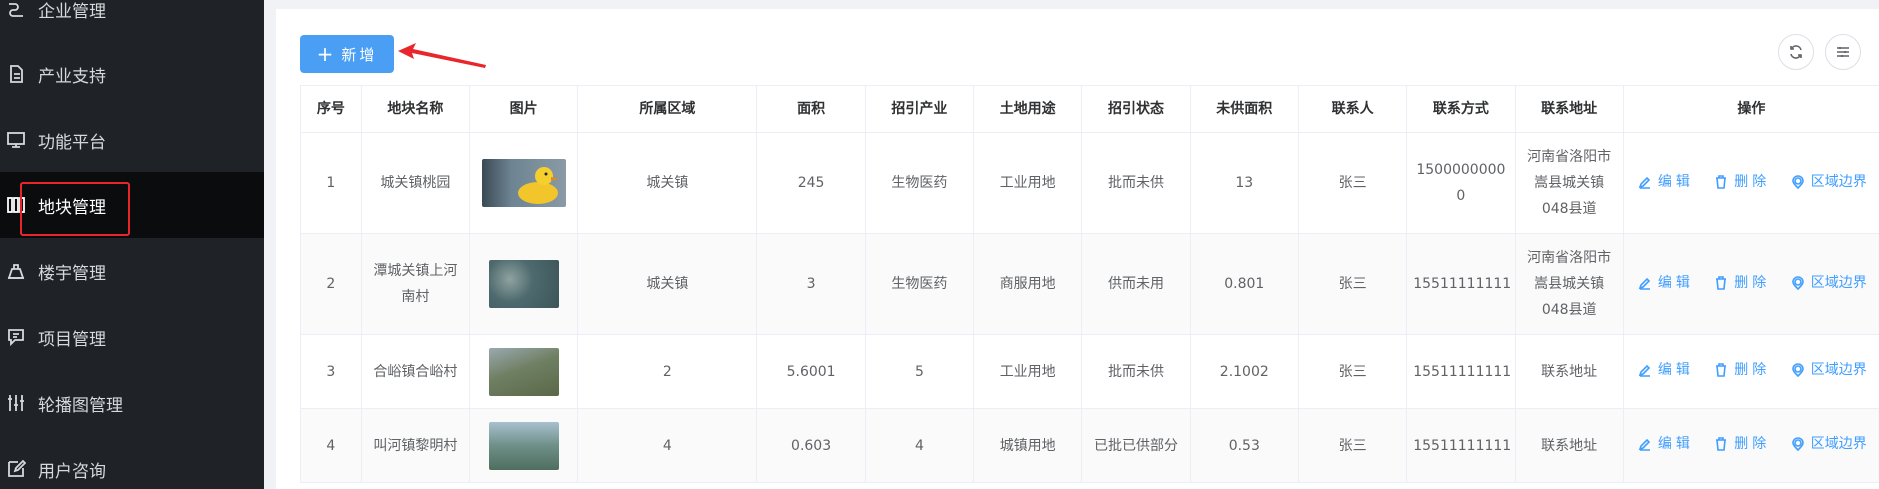 The width and height of the screenshot is (1879, 489). I want to click on sidebar: 企业管理 产业支持 功能平台 地块管理 楼宇管理 项目管理 轮播图管理 用户咨询, so click(132, 244).